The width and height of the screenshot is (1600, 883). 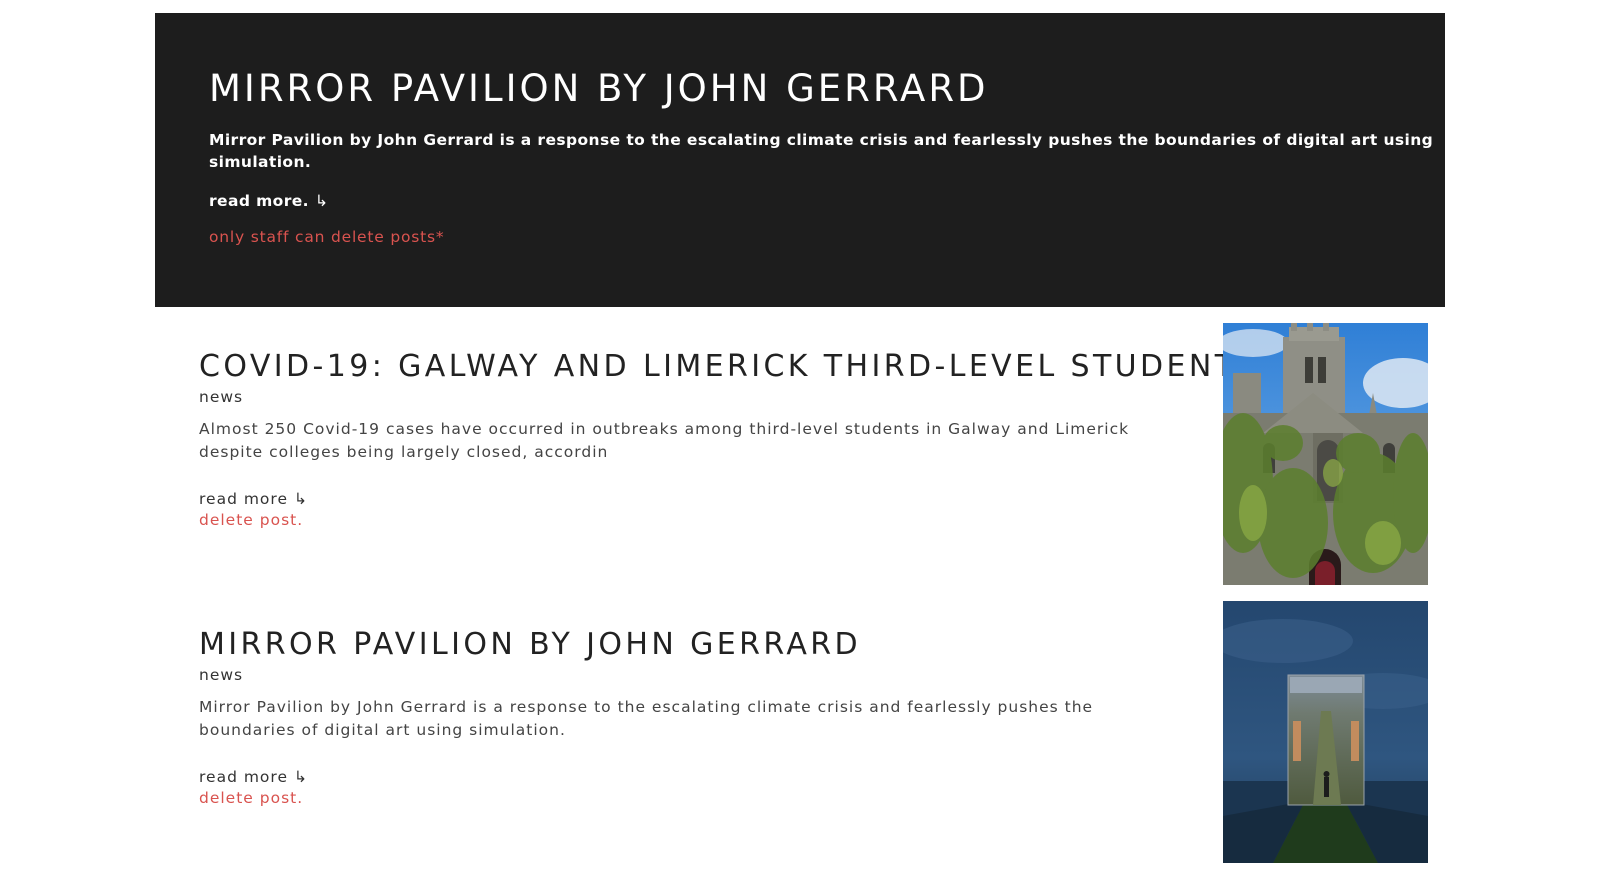 I want to click on mirror-pavilion-image, so click(x=1325, y=732).